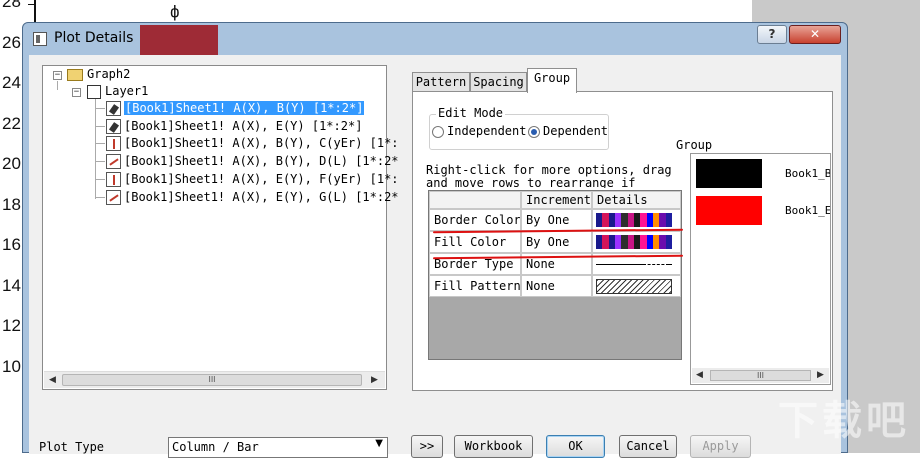 Image resolution: width=920 pixels, height=458 pixels. What do you see at coordinates (552, 80) in the screenshot?
I see `tab-group: Group` at bounding box center [552, 80].